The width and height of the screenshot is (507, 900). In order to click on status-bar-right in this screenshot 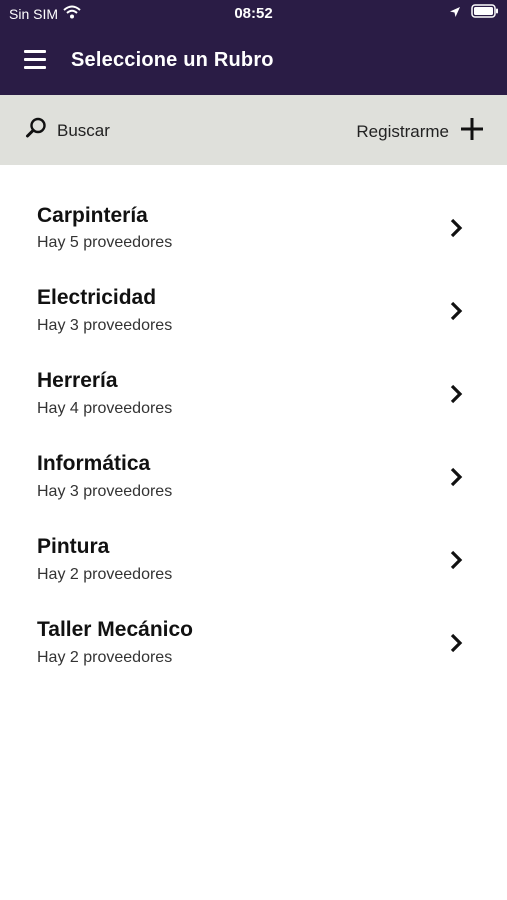, I will do `click(474, 13)`.